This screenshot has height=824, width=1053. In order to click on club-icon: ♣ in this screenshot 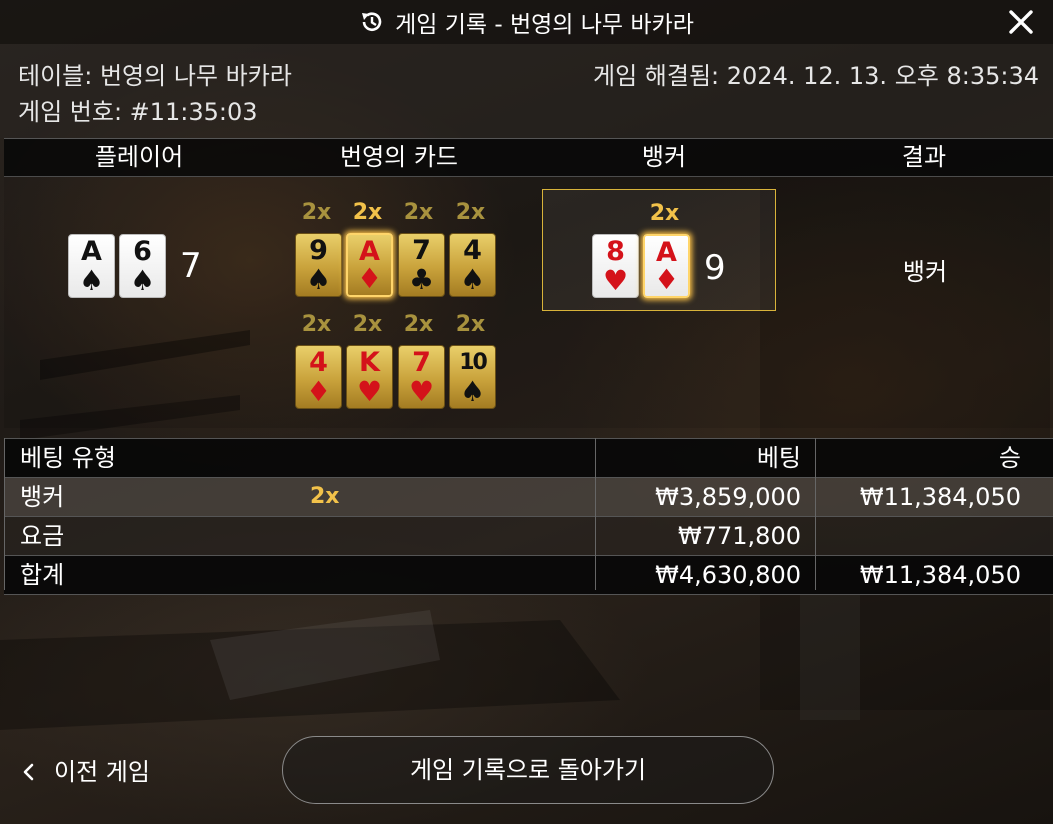, I will do `click(421, 279)`.